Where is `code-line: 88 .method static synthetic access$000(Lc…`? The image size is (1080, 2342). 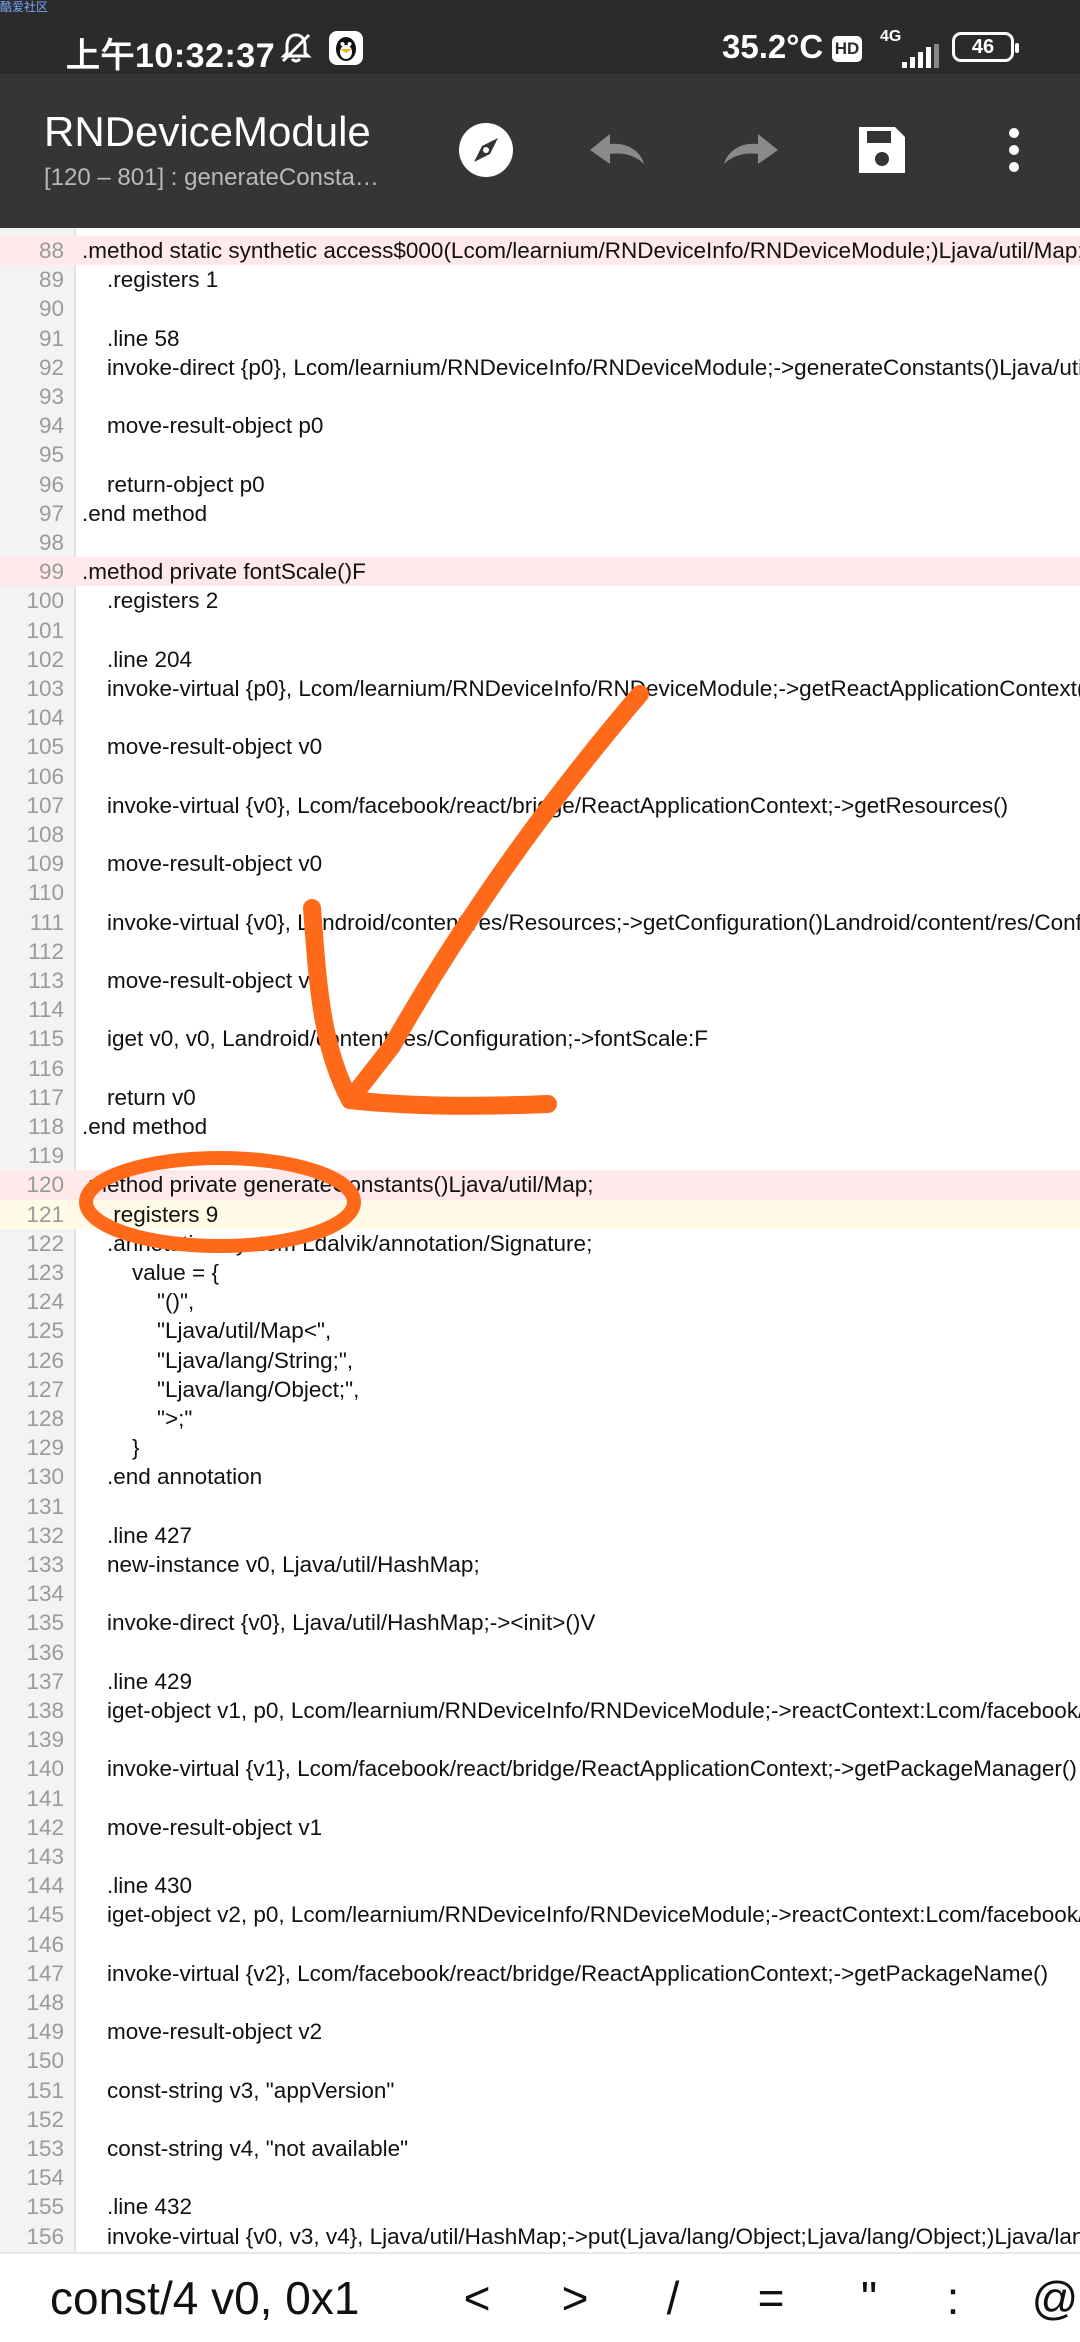 code-line: 88 .method static synthetic access$000(Lc… is located at coordinates (540, 251).